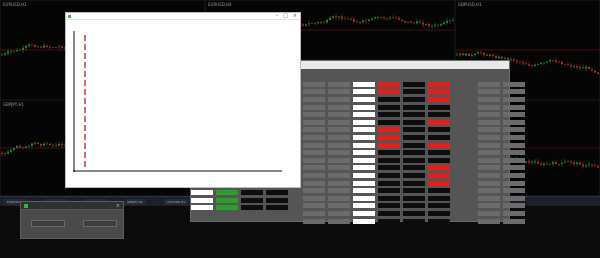  I want to click on trade-panel-button-right, so click(100, 223).